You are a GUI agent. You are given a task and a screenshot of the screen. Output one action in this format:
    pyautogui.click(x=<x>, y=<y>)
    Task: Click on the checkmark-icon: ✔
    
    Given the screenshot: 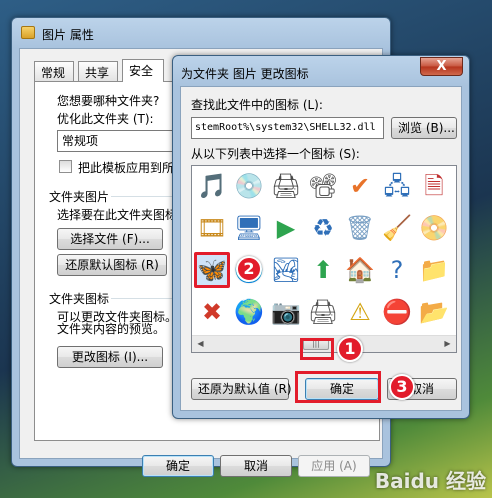 What is the action you would take?
    pyautogui.click(x=360, y=186)
    